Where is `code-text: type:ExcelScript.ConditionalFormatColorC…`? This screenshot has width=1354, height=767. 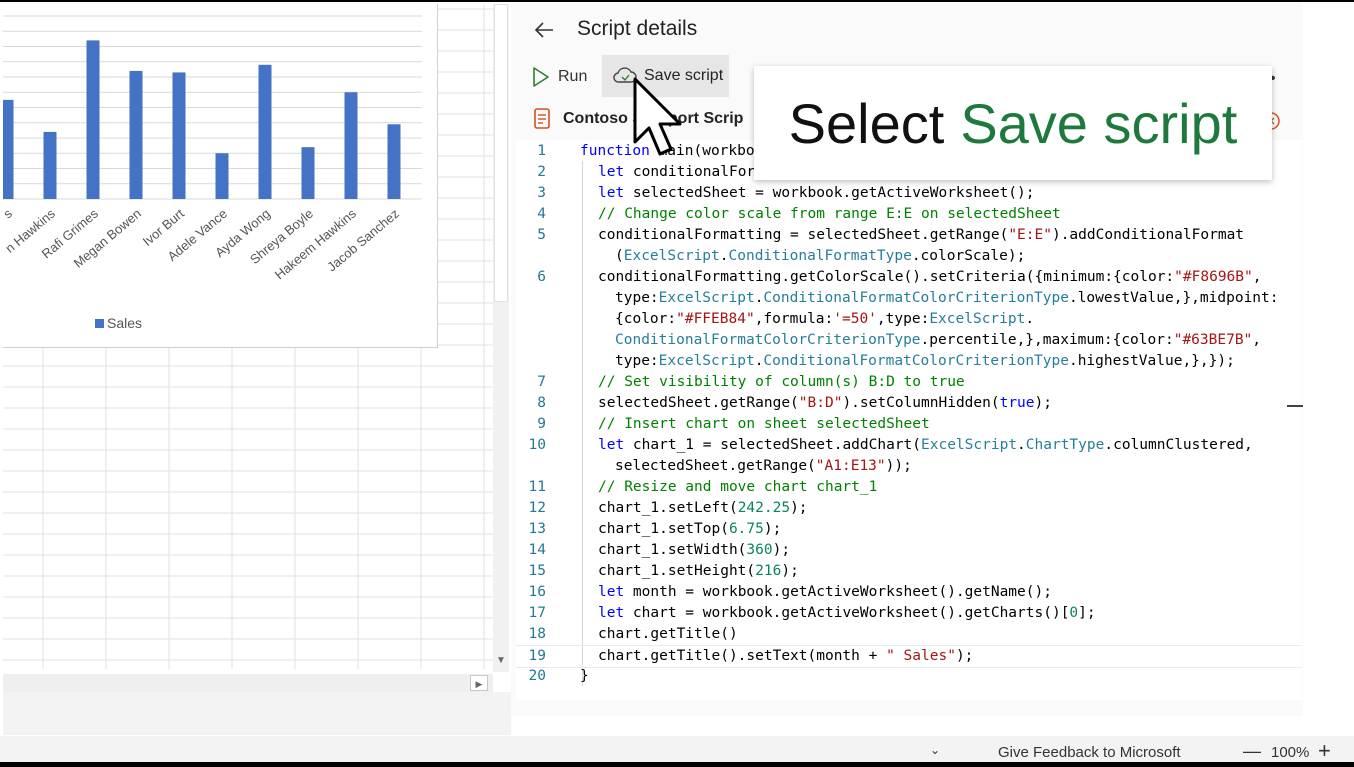
code-text: type:ExcelScript.ConditionalFormatColorC… is located at coordinates (925, 361).